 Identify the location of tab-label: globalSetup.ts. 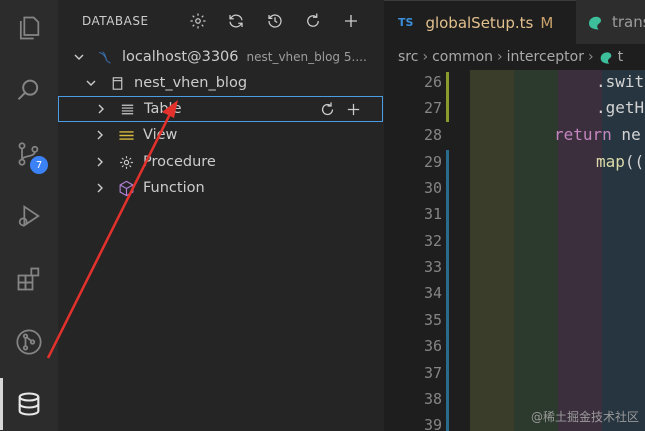
(479, 22).